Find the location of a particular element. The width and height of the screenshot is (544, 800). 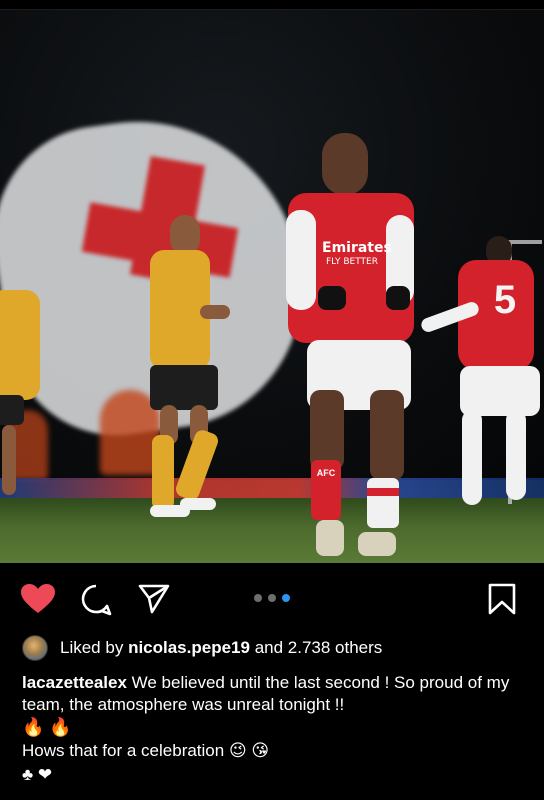

caption-line-emojis: 😉 😘 is located at coordinates (249, 750).